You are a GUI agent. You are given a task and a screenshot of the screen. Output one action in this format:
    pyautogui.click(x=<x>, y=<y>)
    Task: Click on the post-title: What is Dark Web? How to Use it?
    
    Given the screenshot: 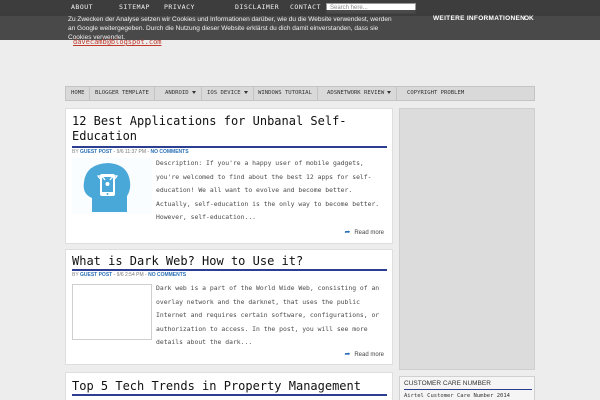 What is the action you would take?
    pyautogui.click(x=187, y=261)
    